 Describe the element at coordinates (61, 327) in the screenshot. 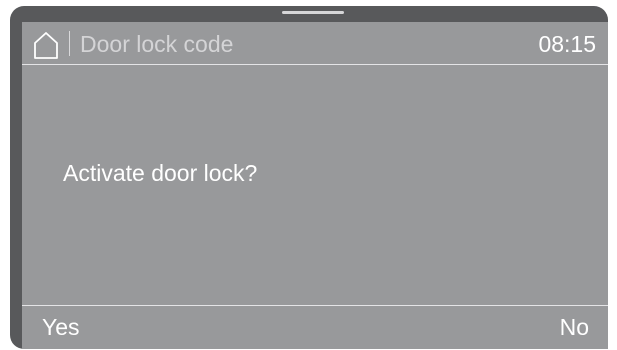

I see `yes-button: Yes` at that location.